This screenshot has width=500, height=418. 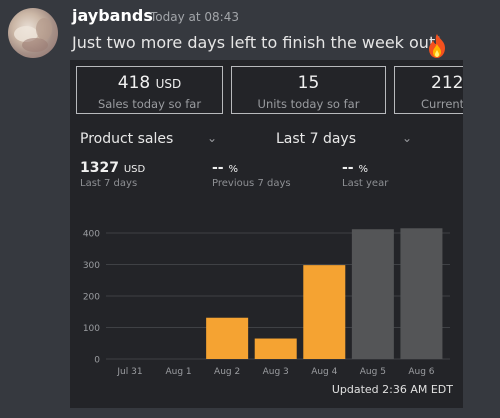 What do you see at coordinates (129, 372) in the screenshot?
I see `x-tick-label: Jul 31` at bounding box center [129, 372].